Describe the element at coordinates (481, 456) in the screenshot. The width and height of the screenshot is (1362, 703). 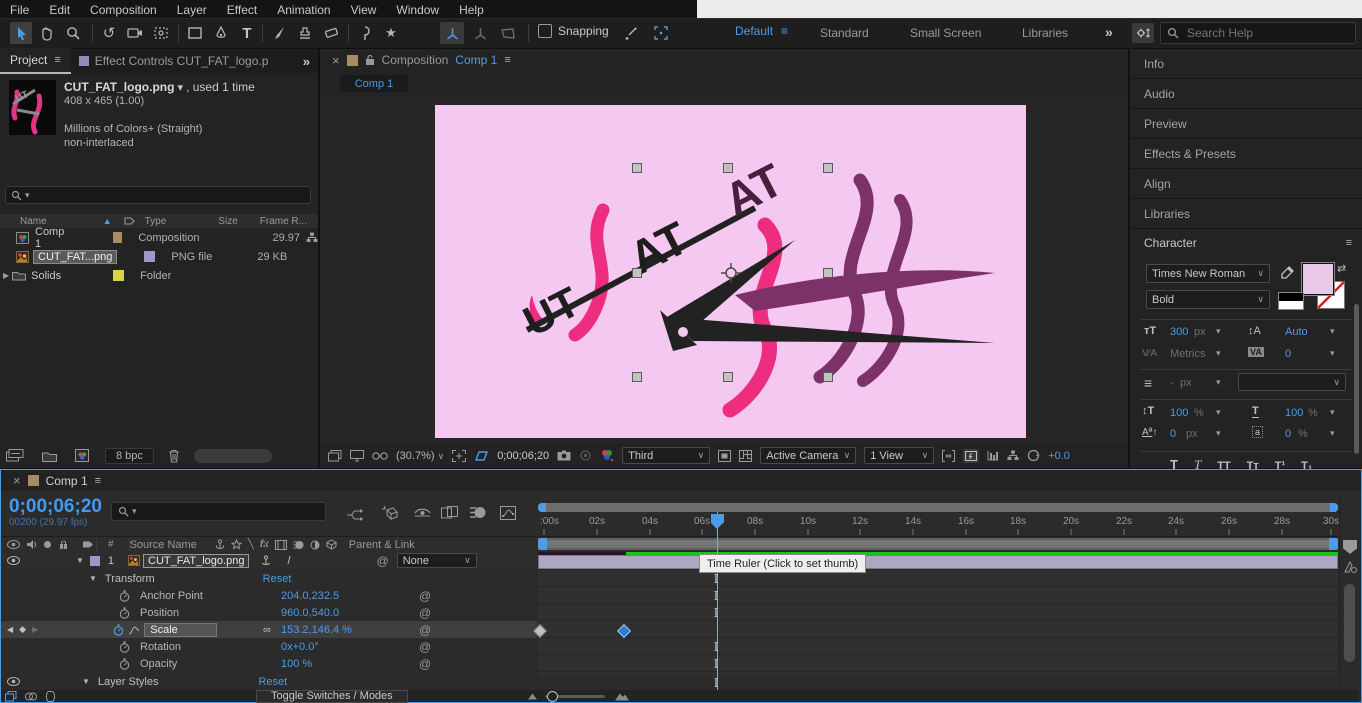
I see `mask-visibility-icon` at that location.